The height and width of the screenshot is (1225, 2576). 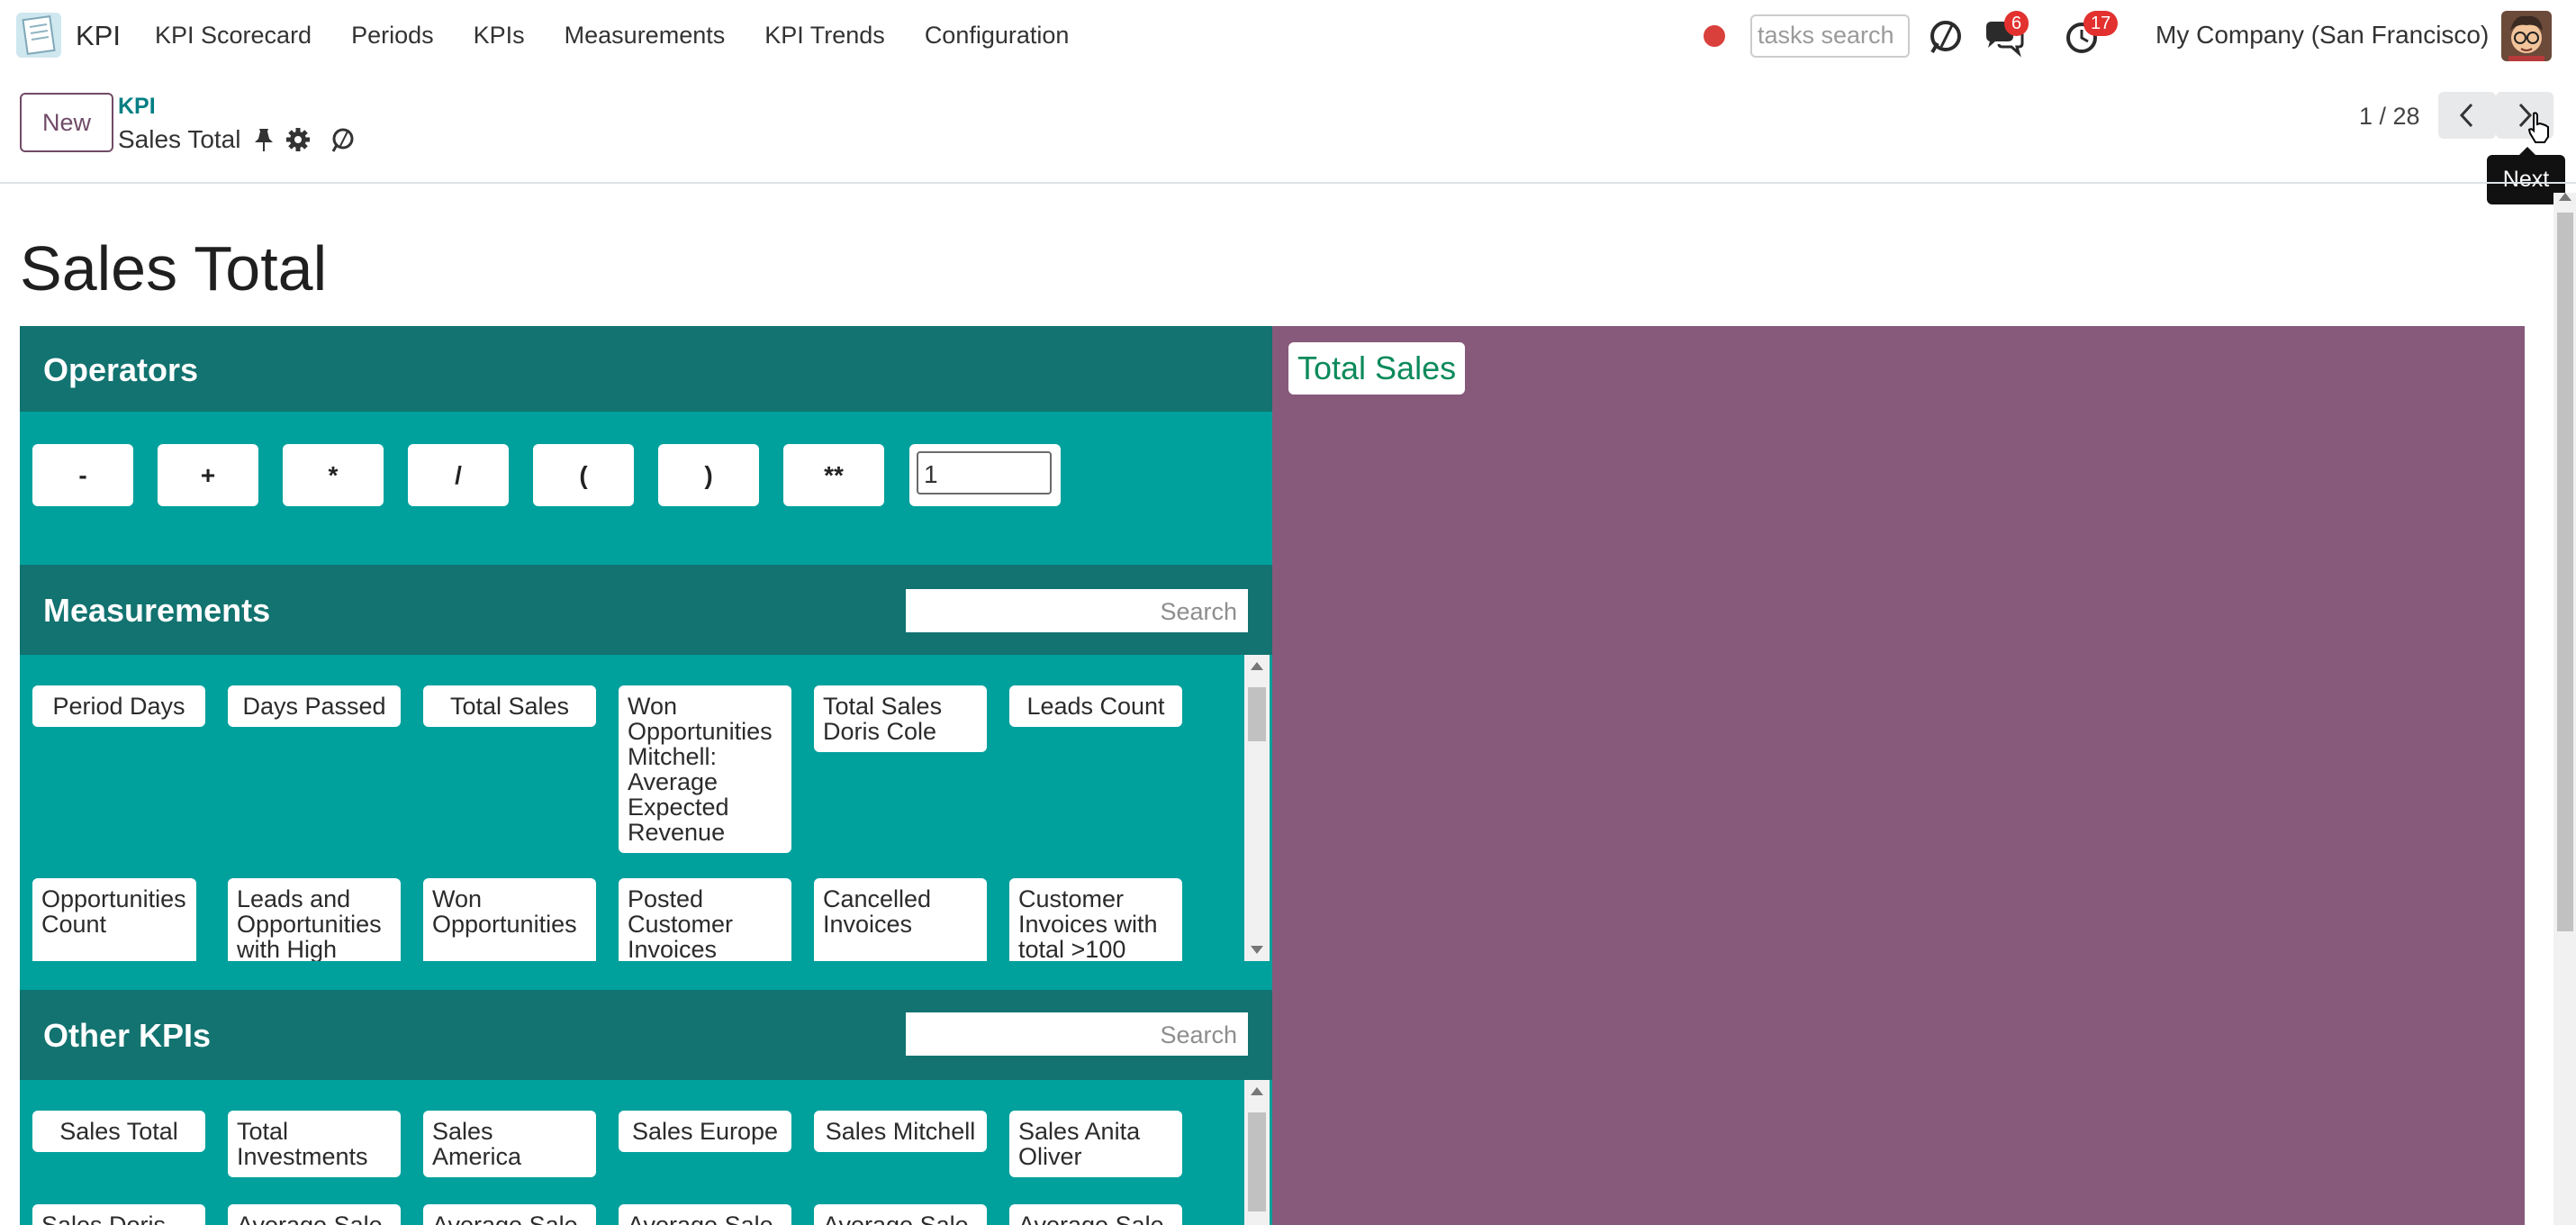 I want to click on pager-previous-button, so click(x=2467, y=115).